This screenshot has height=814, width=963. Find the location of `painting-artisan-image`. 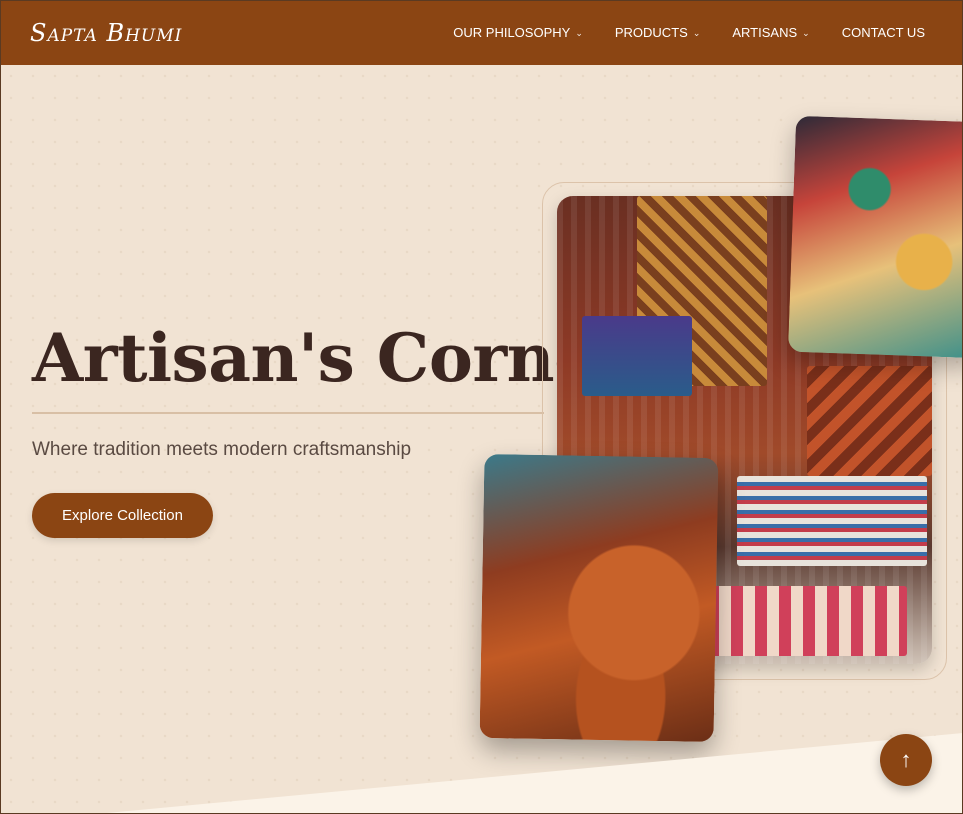

painting-artisan-image is located at coordinates (875, 237).